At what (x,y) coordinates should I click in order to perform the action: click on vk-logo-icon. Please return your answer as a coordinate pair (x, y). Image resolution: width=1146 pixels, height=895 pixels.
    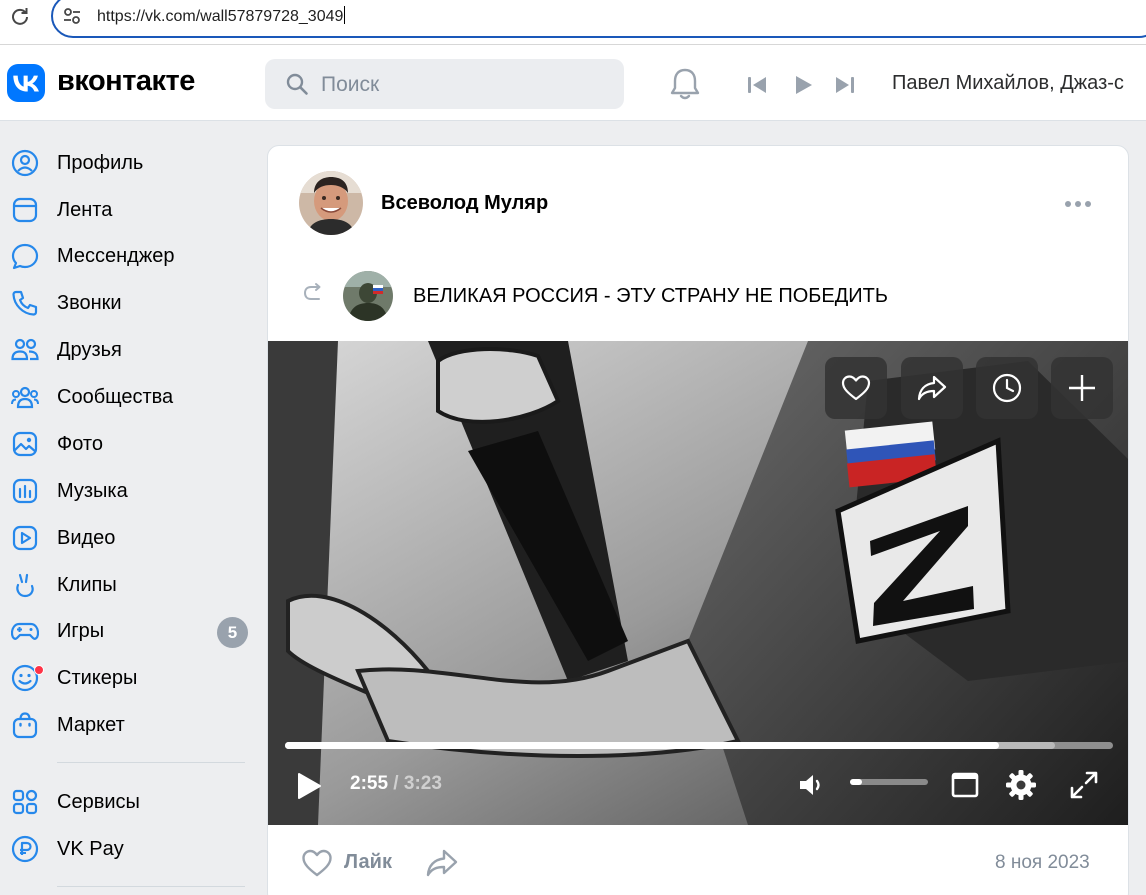
    Looking at the image, I should click on (26, 83).